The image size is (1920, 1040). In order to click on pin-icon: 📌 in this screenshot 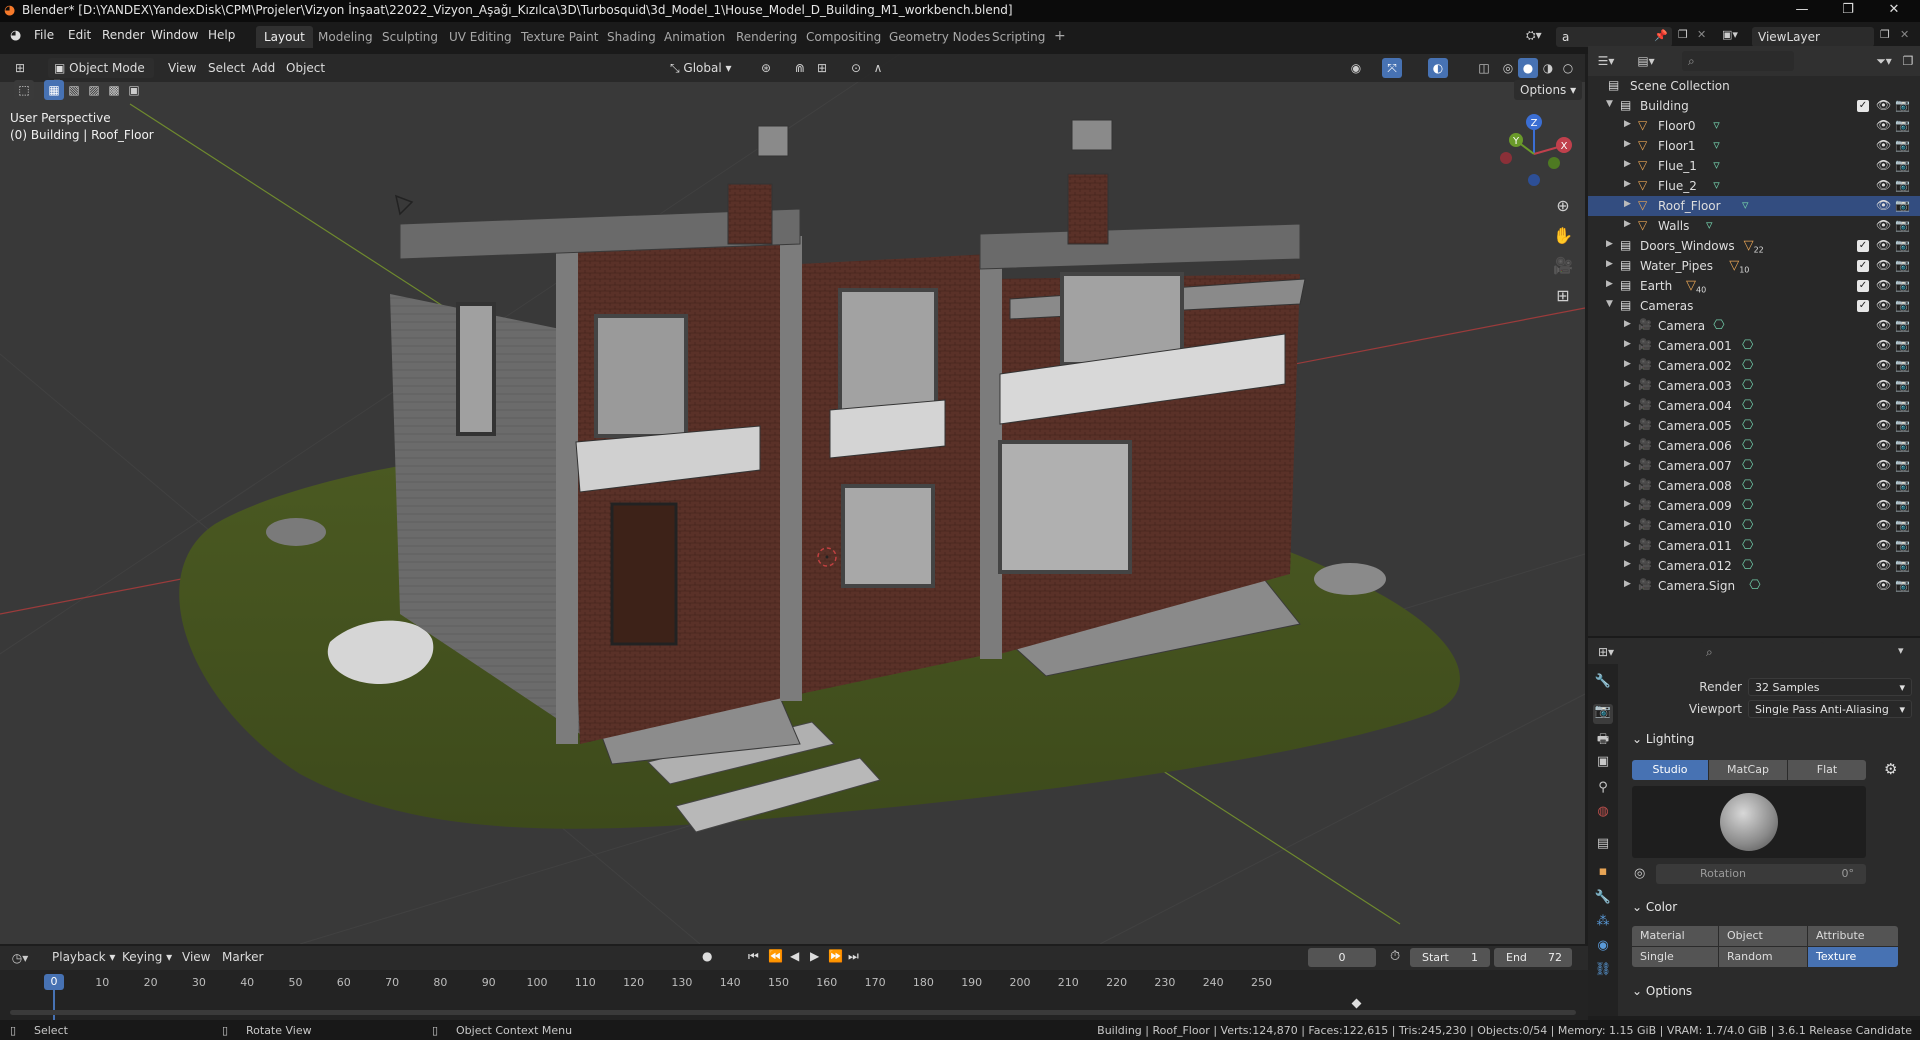, I will do `click(1661, 35)`.